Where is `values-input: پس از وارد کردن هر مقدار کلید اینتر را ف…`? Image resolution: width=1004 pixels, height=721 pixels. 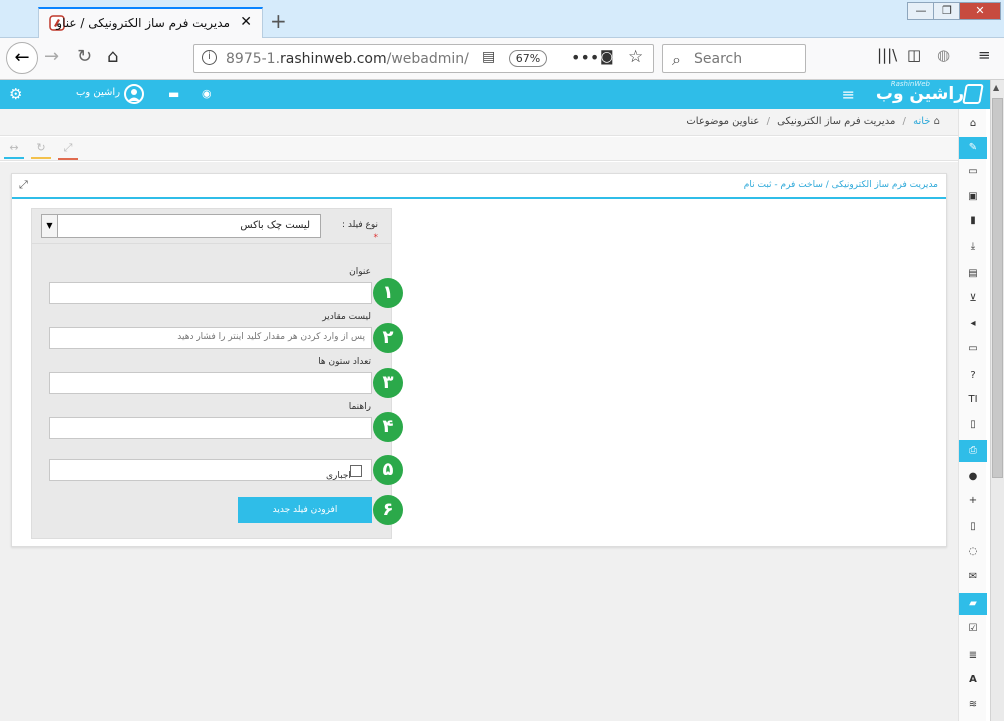 values-input: پس از وارد کردن هر مقدار کلید اینتر را ف… is located at coordinates (210, 338).